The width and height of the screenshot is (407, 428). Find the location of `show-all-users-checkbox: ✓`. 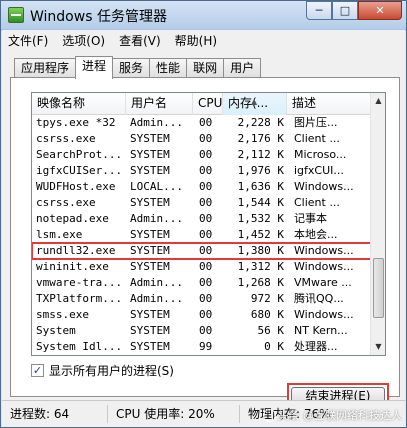

show-all-users-checkbox: ✓ is located at coordinates (37, 370).